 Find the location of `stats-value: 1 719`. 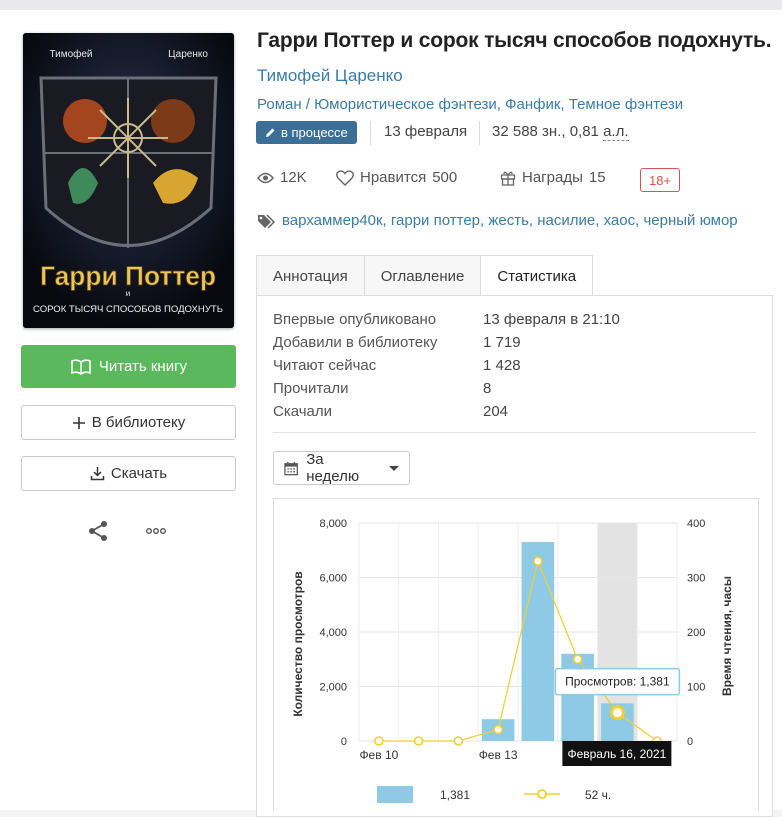

stats-value: 1 719 is located at coordinates (502, 342).